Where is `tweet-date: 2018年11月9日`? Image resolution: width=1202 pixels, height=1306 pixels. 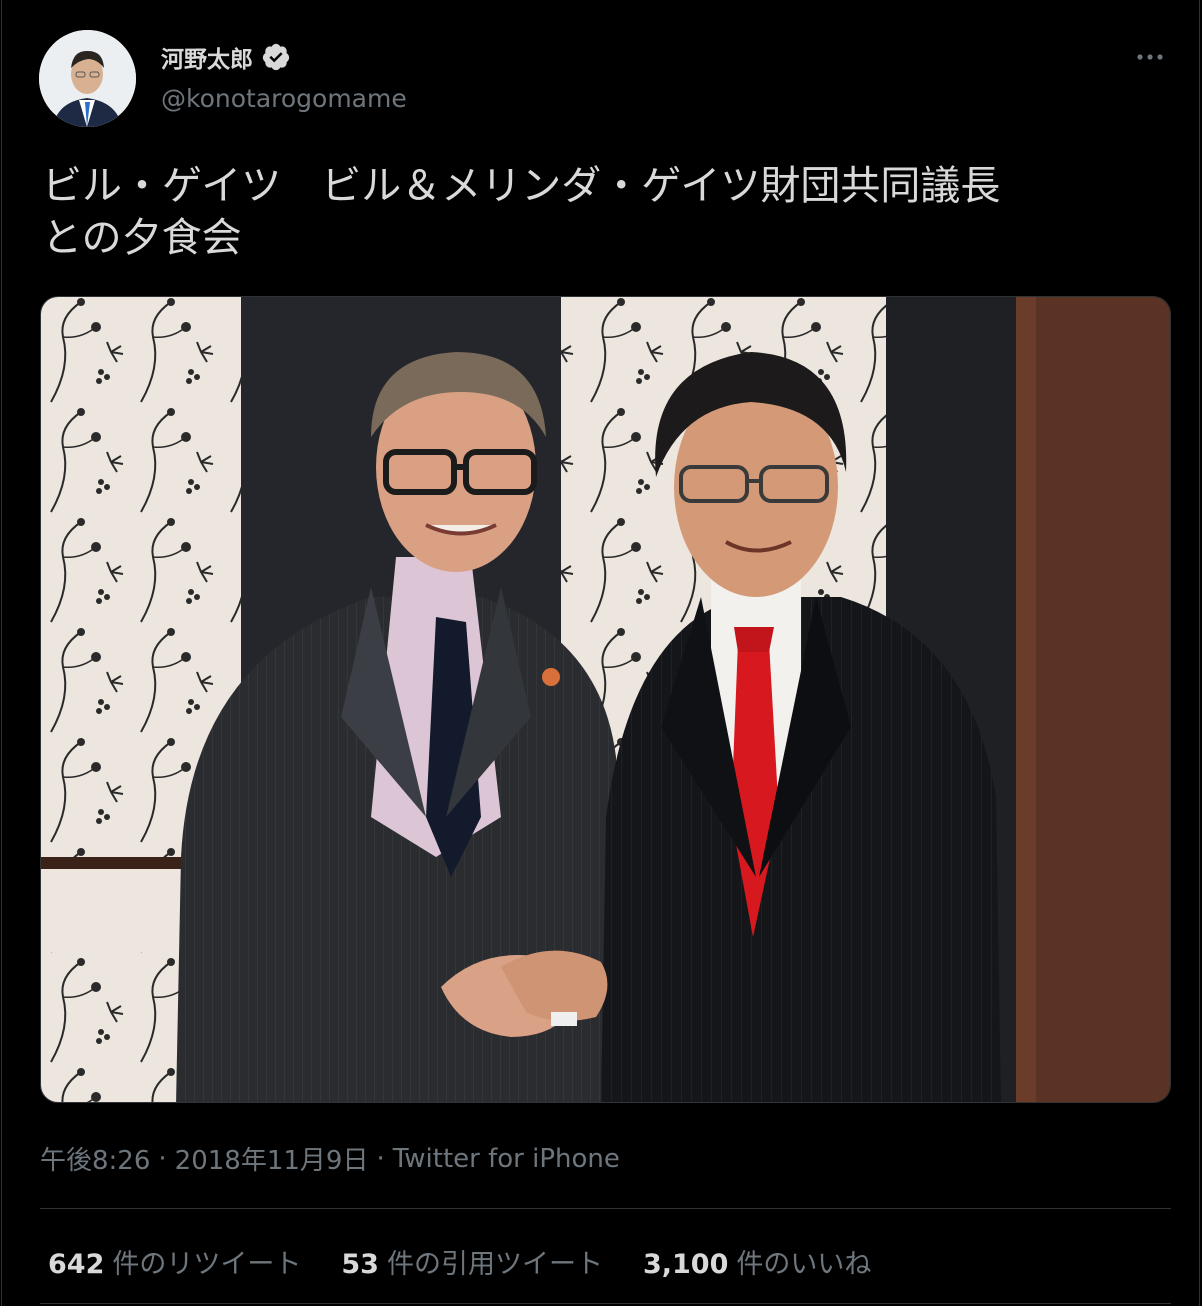 tweet-date: 2018年11月9日 is located at coordinates (272, 1158).